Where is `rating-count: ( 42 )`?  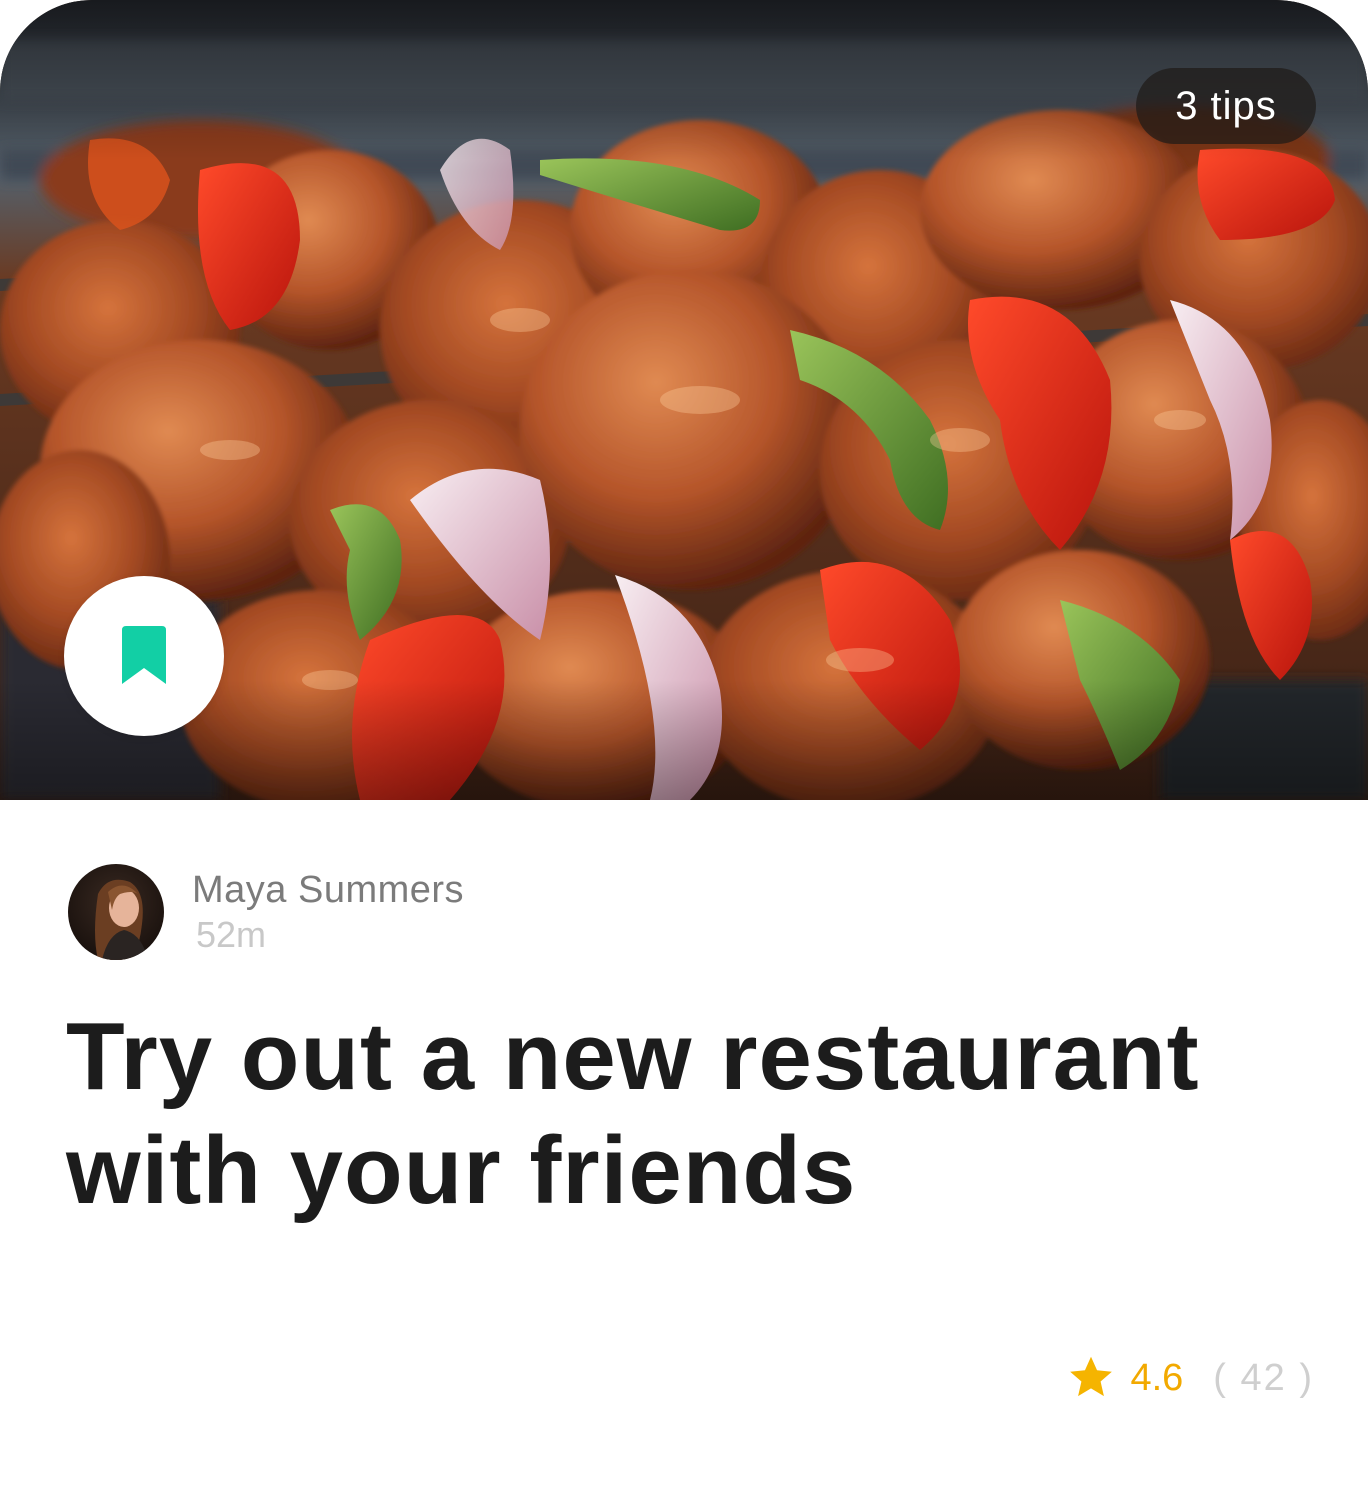
rating-count: ( 42 ) is located at coordinates (1263, 1377).